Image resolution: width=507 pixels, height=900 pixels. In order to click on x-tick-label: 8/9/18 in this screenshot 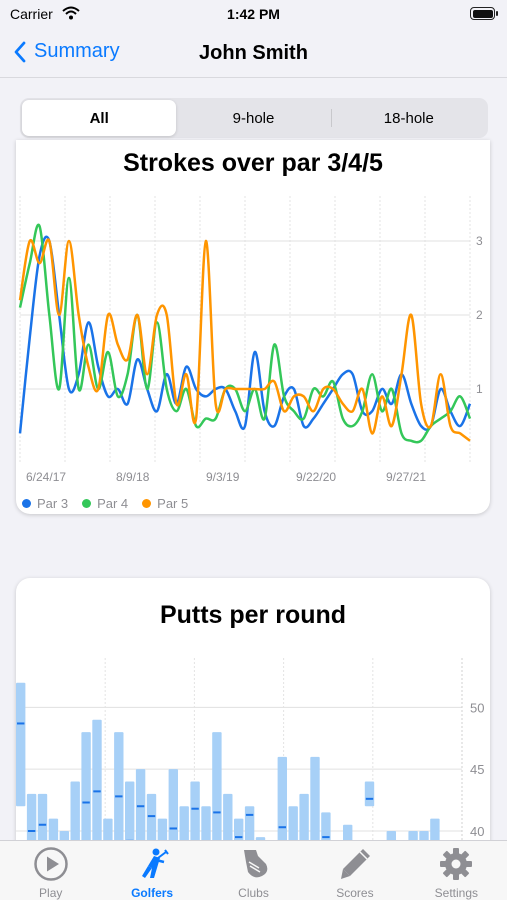, I will do `click(133, 477)`.